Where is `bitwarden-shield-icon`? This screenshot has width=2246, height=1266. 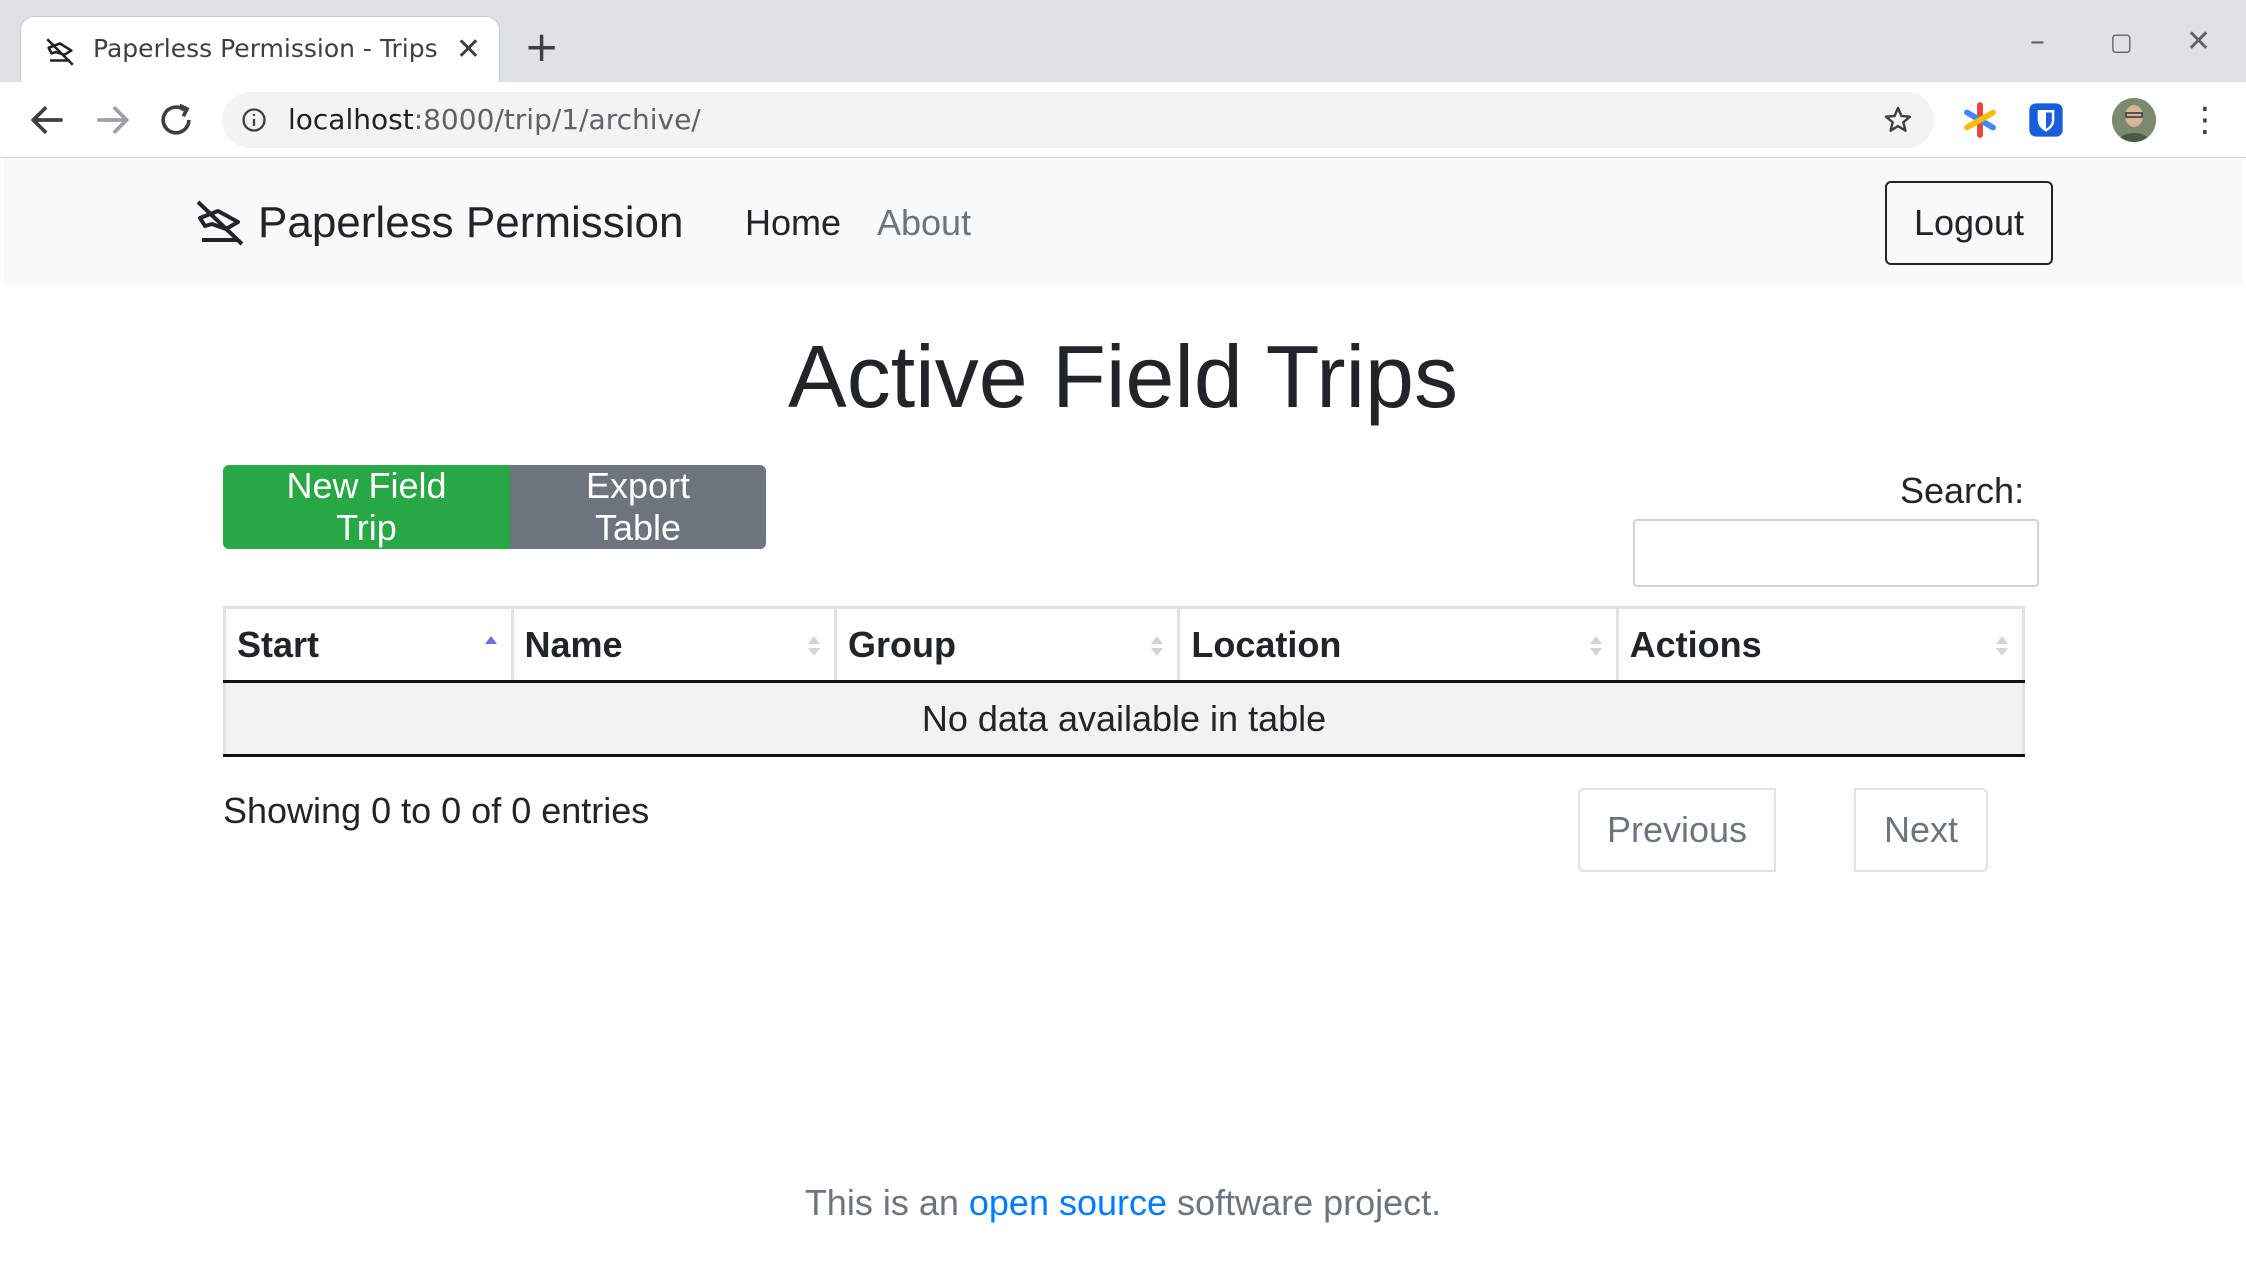
bitwarden-shield-icon is located at coordinates (2046, 120).